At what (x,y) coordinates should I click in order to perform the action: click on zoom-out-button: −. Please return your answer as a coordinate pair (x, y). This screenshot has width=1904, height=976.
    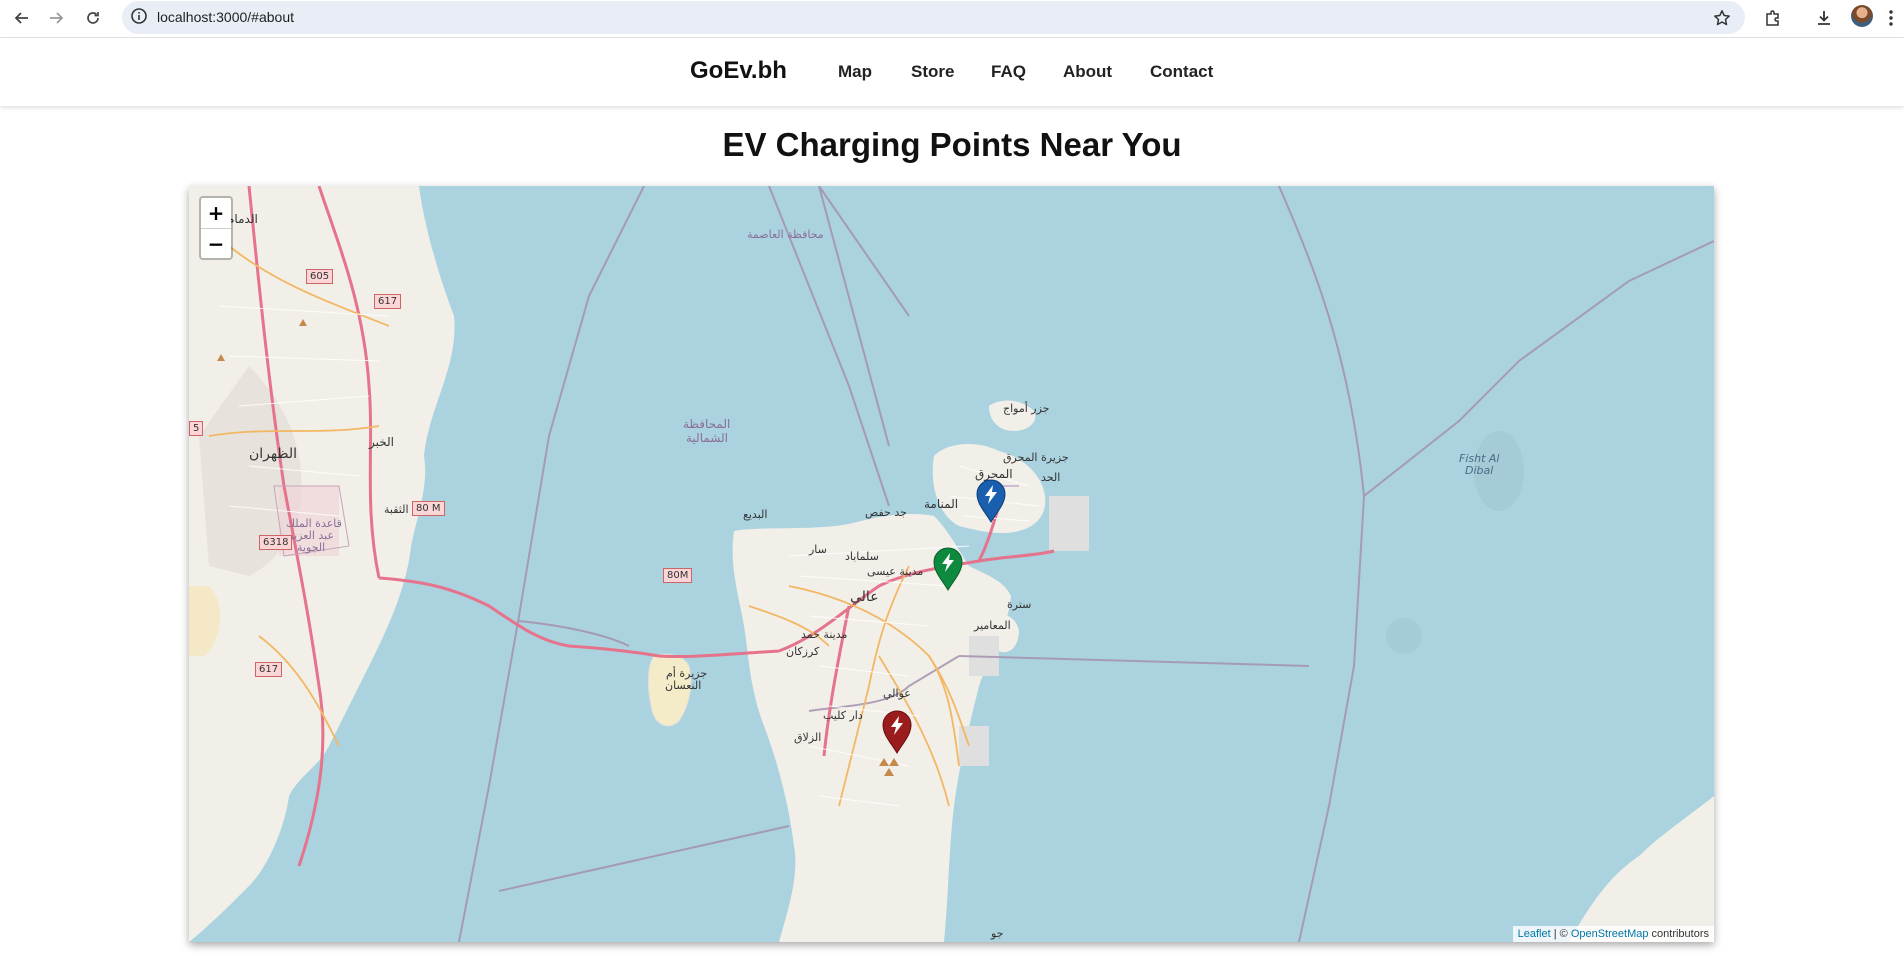
    Looking at the image, I should click on (216, 243).